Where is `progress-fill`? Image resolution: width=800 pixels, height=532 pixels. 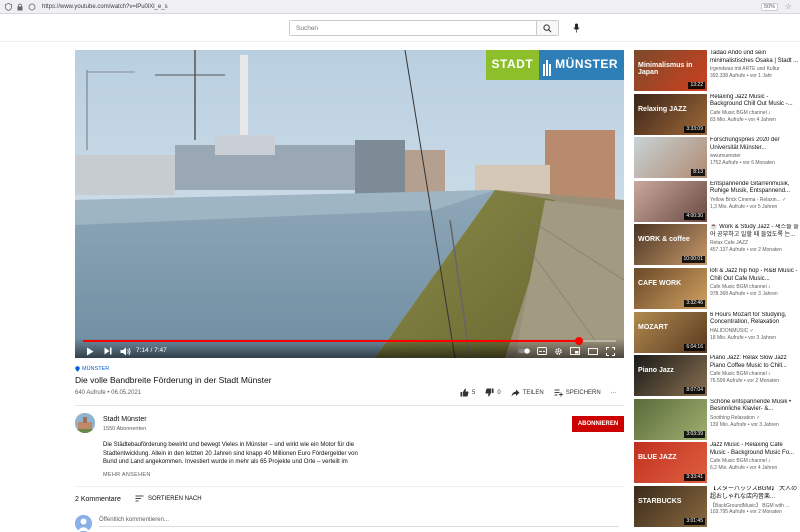
progress-fill is located at coordinates (331, 341).